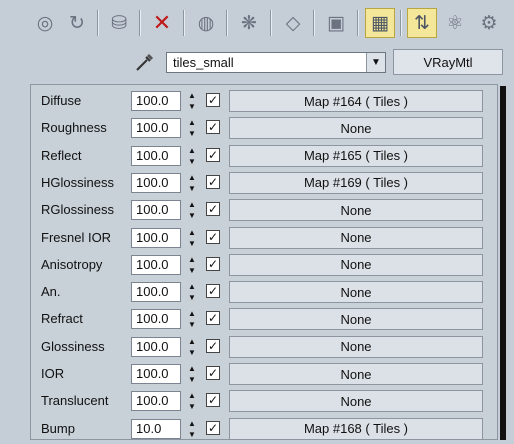 The height and width of the screenshot is (444, 514). What do you see at coordinates (249, 23) in the screenshot?
I see `put-to-library-icon: ❋` at bounding box center [249, 23].